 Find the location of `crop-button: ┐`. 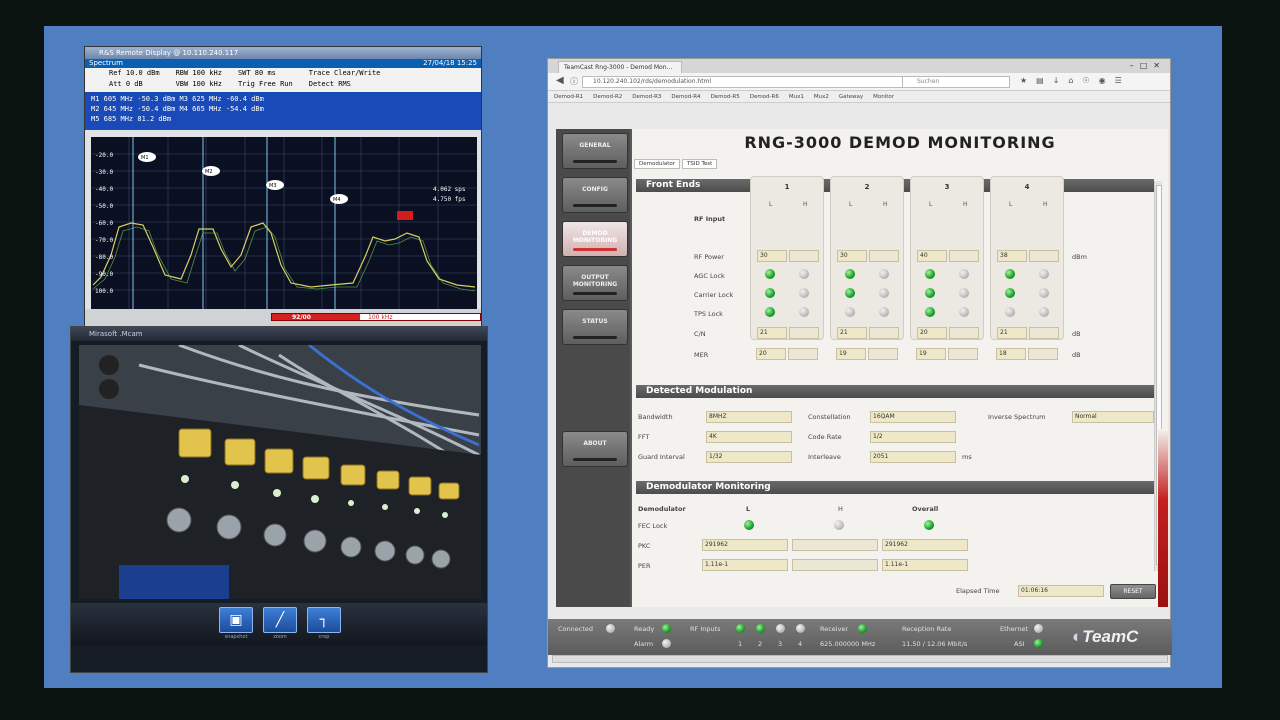

crop-button: ┐ is located at coordinates (324, 620).